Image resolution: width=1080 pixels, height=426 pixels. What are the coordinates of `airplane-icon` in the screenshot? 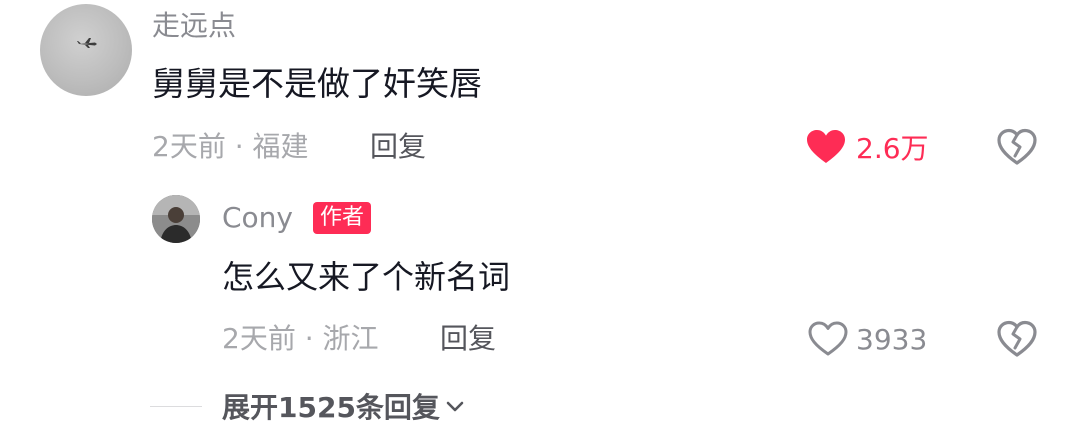 It's located at (87, 43).